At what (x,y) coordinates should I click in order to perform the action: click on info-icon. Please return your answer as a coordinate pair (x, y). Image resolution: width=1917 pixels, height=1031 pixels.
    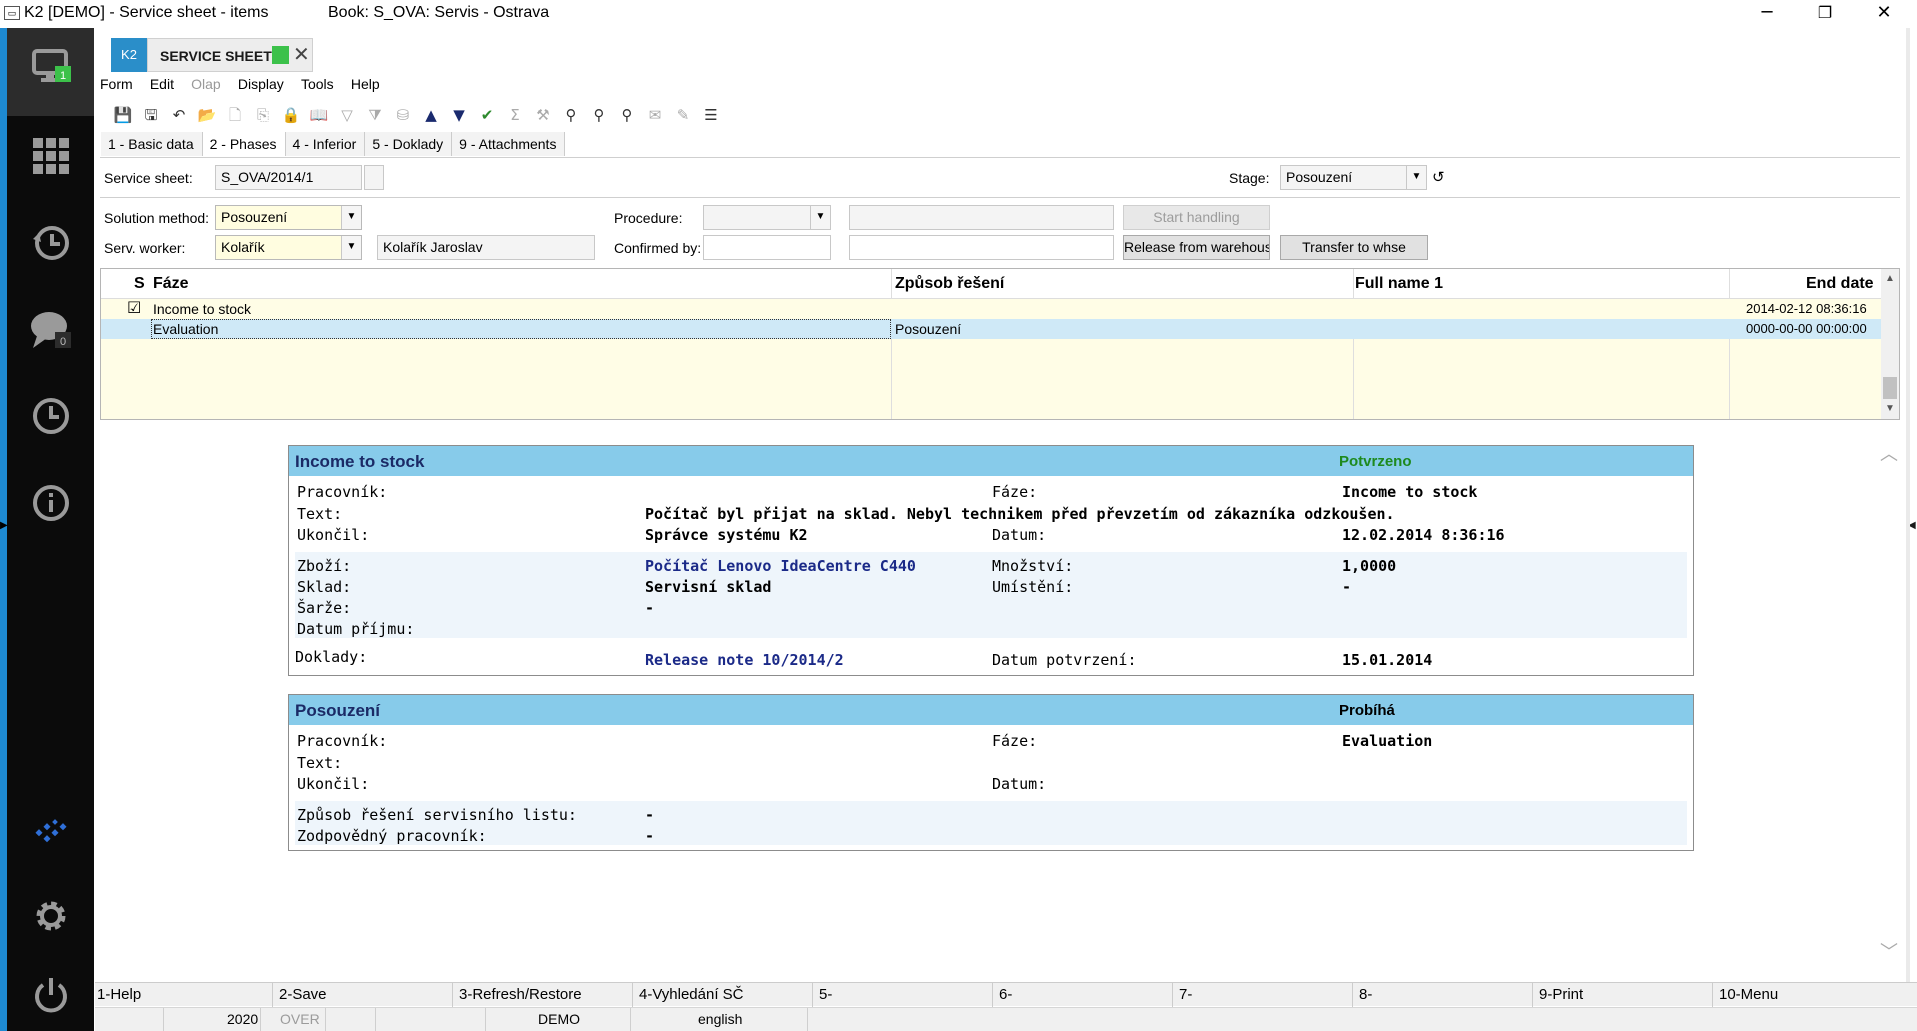
    Looking at the image, I should click on (50, 505).